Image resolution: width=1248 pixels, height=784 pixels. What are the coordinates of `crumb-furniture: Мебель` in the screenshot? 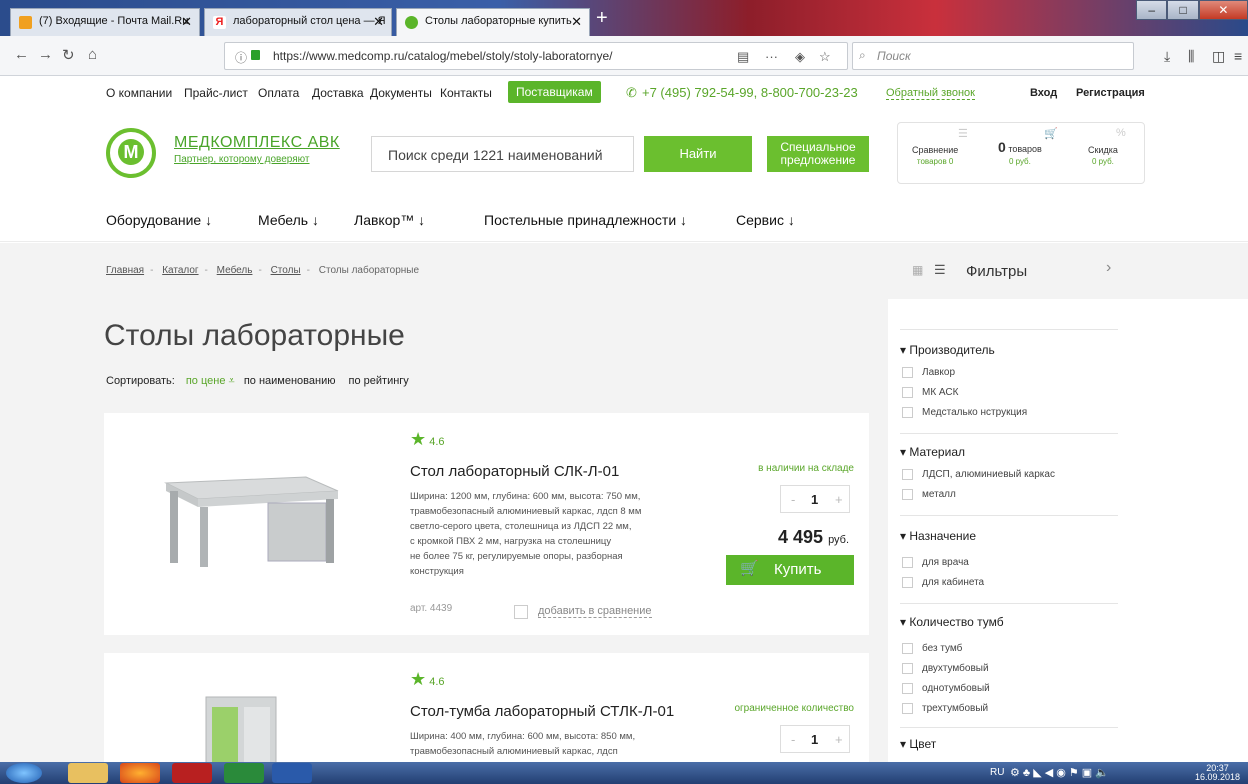 It's located at (235, 270).